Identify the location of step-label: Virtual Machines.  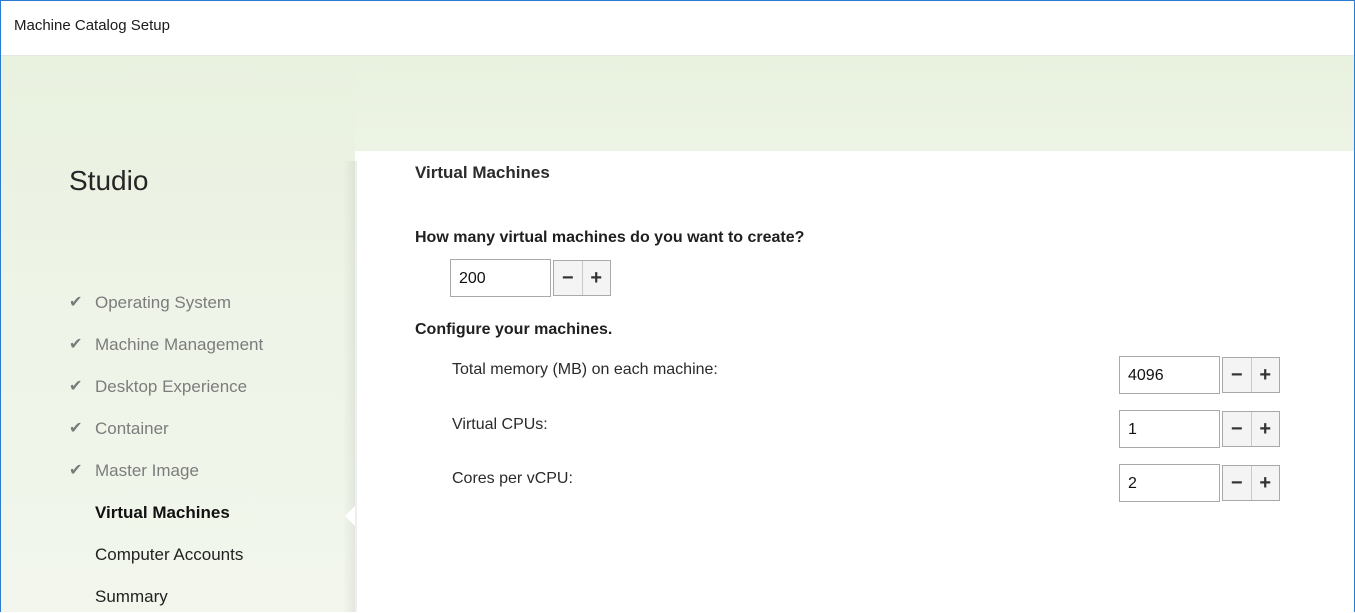
(162, 512).